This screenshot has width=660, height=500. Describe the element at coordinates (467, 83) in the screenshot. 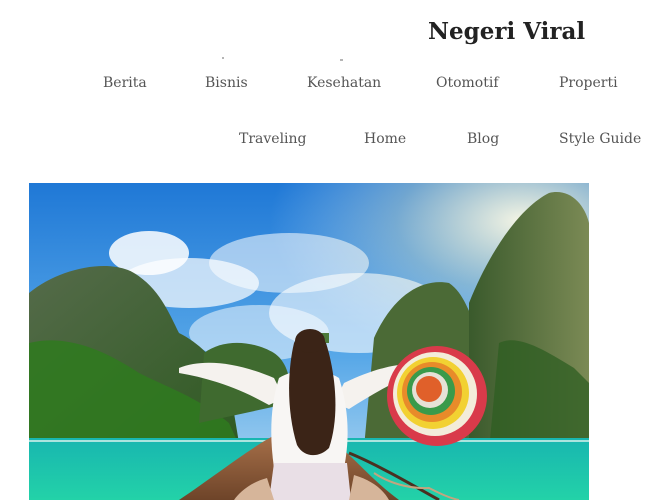

I see `nav-item-otomotif: Otomotif` at that location.